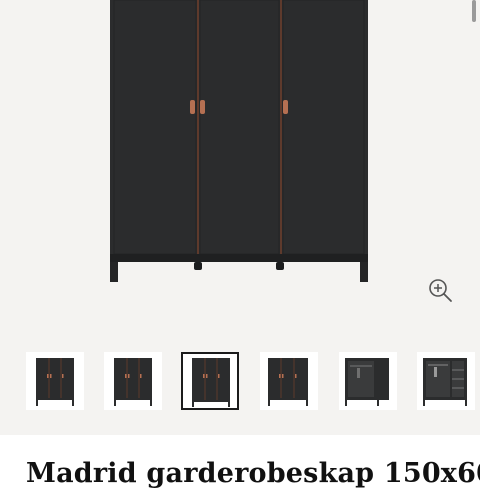 This screenshot has width=480, height=490. Describe the element at coordinates (210, 381) in the screenshot. I see `thumbnail-selected` at that location.